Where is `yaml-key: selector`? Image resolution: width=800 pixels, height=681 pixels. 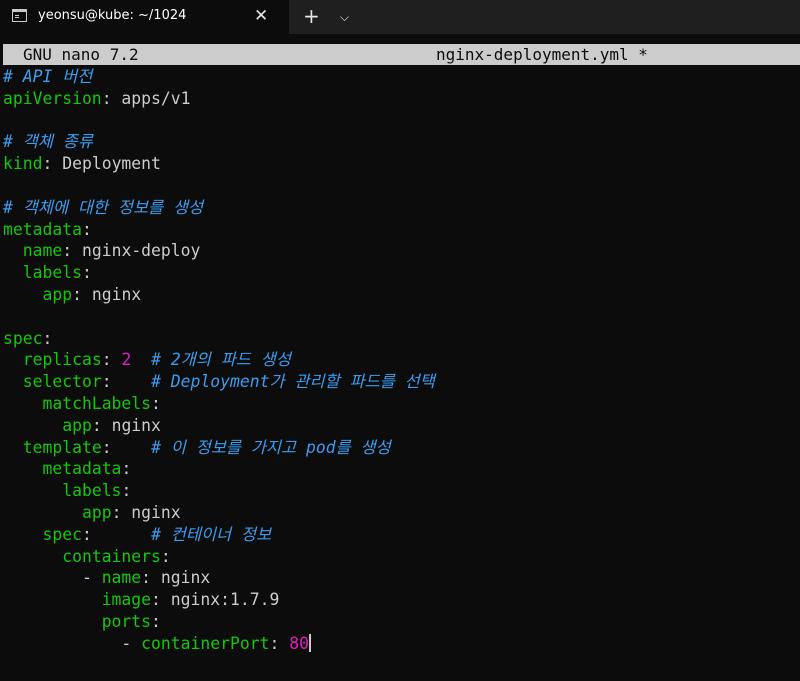 yaml-key: selector is located at coordinates (62, 382).